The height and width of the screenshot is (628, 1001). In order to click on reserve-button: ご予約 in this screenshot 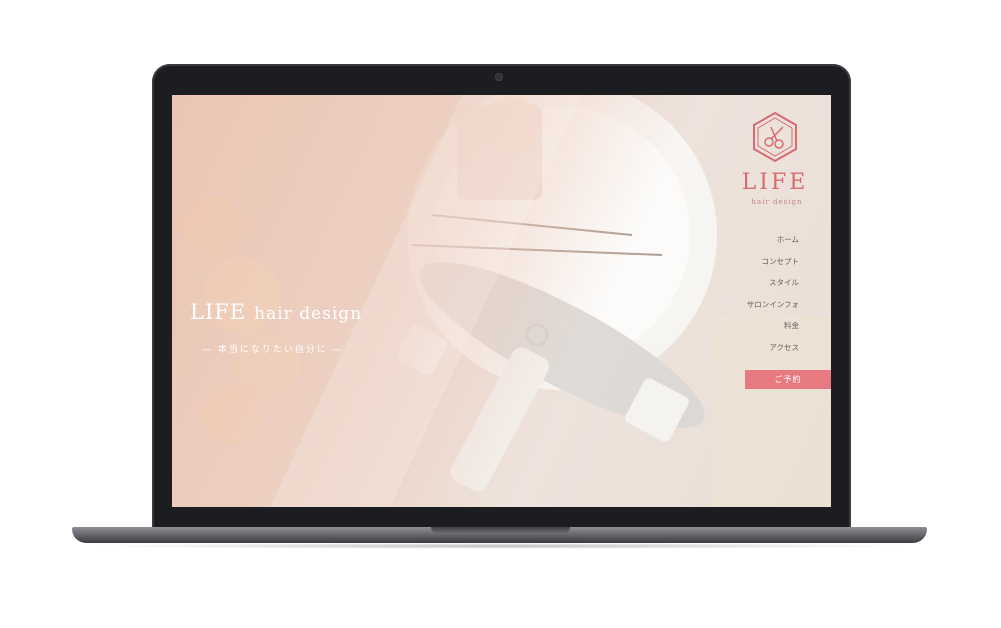, I will do `click(788, 379)`.